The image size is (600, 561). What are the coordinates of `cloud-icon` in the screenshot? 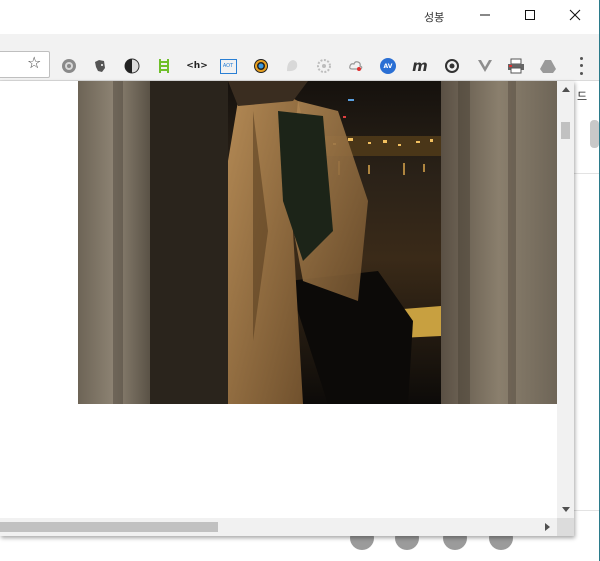 It's located at (356, 66).